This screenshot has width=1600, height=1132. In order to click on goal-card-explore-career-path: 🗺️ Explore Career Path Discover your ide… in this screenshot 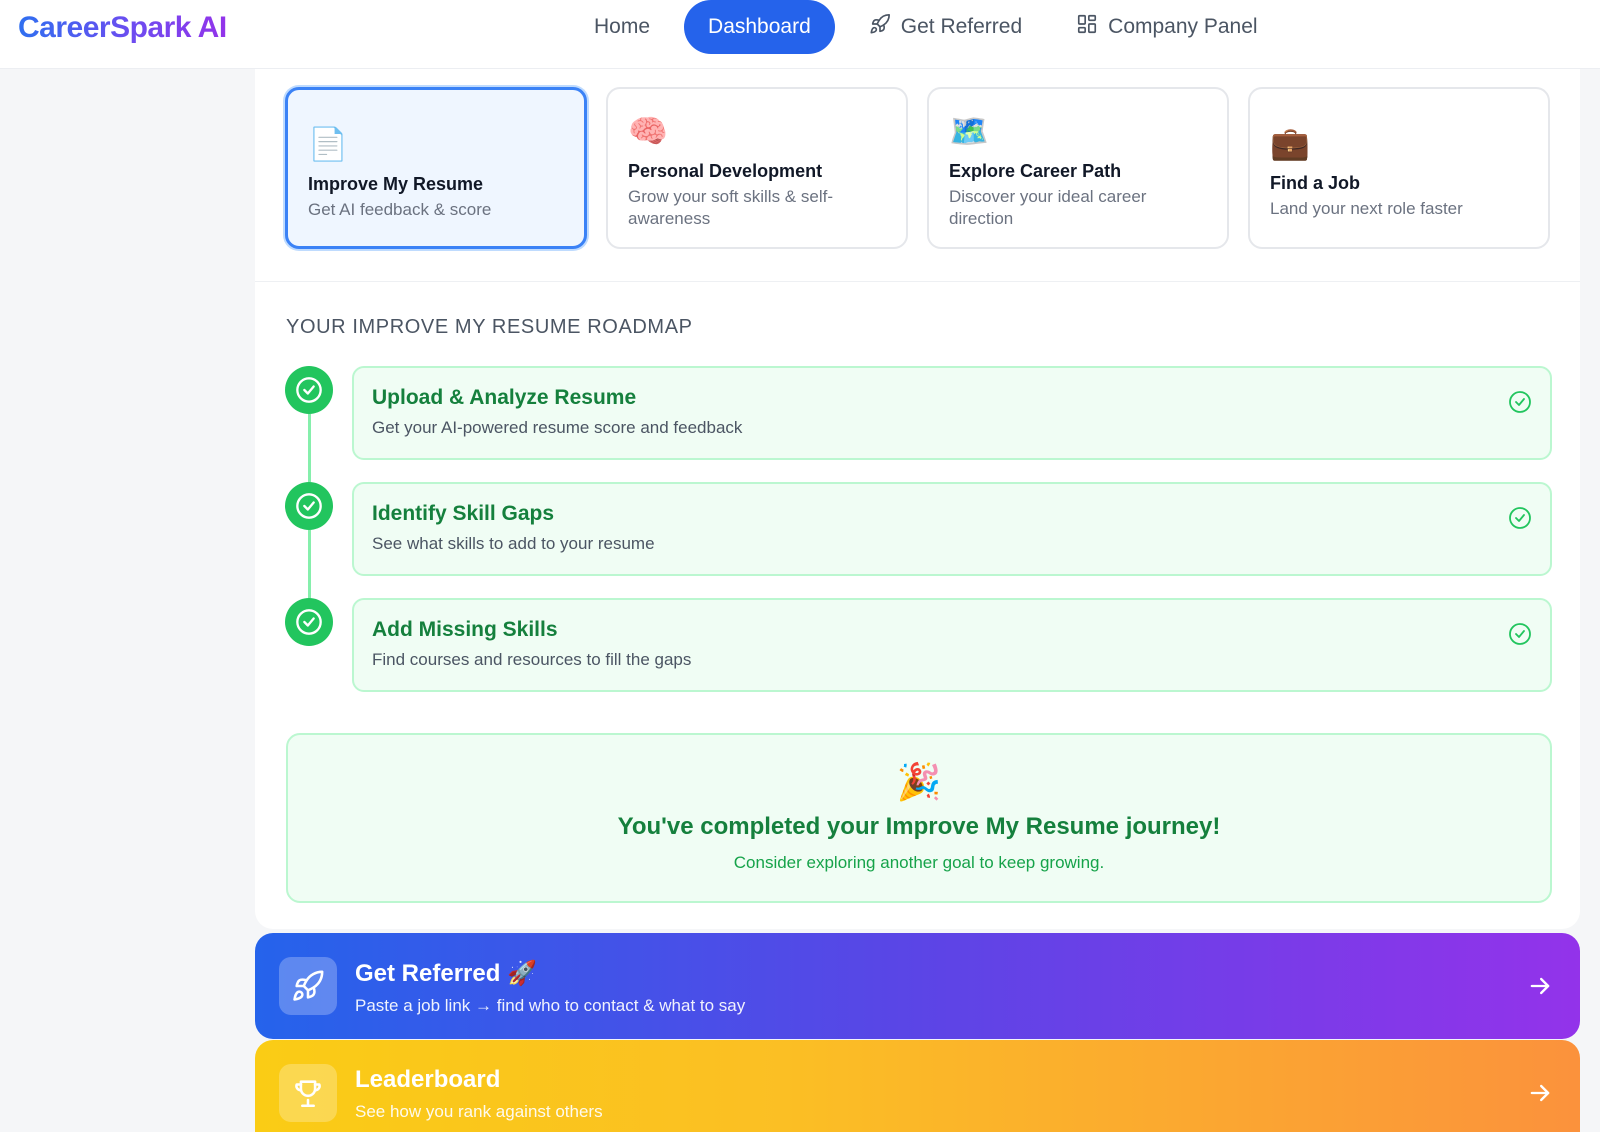, I will do `click(1078, 168)`.